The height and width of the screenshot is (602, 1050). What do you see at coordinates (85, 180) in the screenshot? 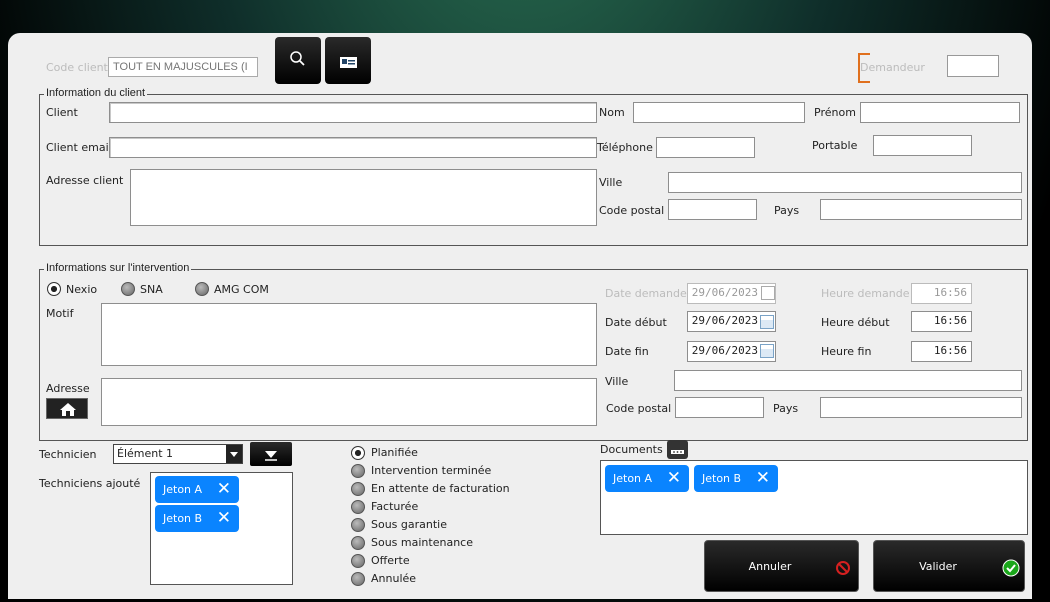
I see `client-address-label: Adresse client` at bounding box center [85, 180].